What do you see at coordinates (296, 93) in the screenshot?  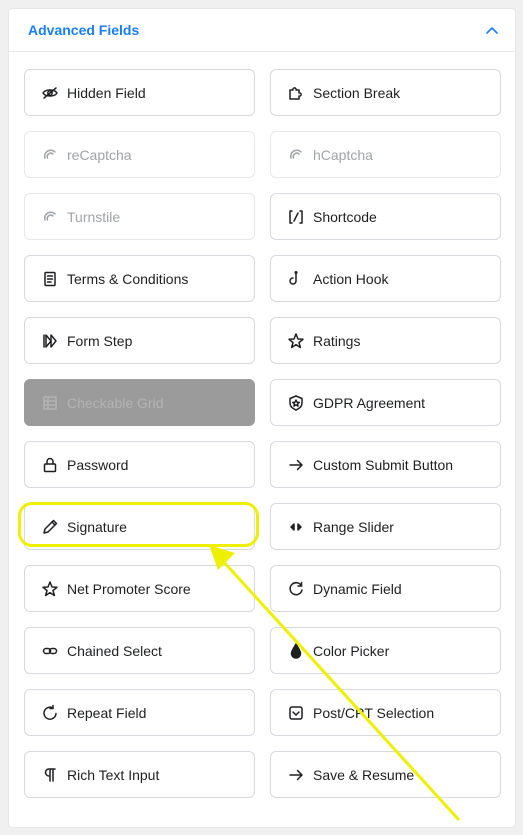 I see `puzzle-icon` at bounding box center [296, 93].